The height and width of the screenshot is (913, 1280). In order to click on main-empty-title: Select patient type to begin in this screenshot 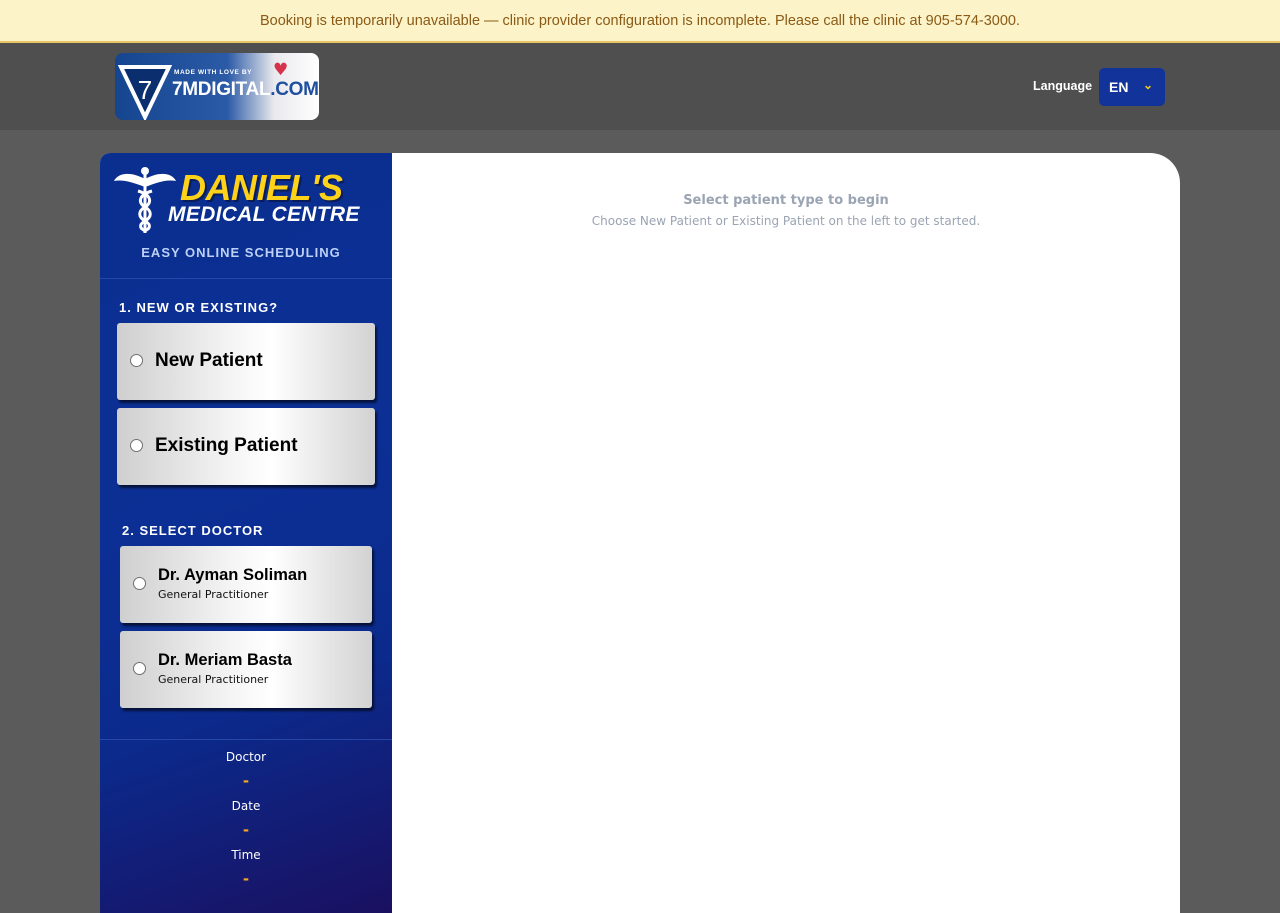, I will do `click(786, 200)`.